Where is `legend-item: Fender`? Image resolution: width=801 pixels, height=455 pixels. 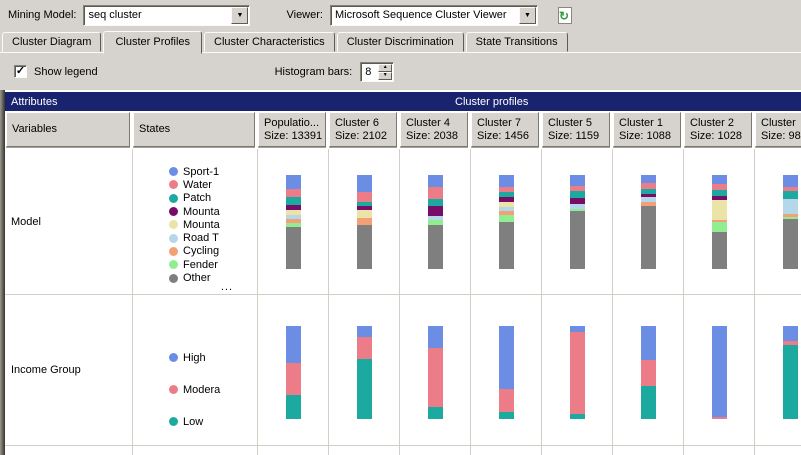 legend-item: Fender is located at coordinates (194, 264).